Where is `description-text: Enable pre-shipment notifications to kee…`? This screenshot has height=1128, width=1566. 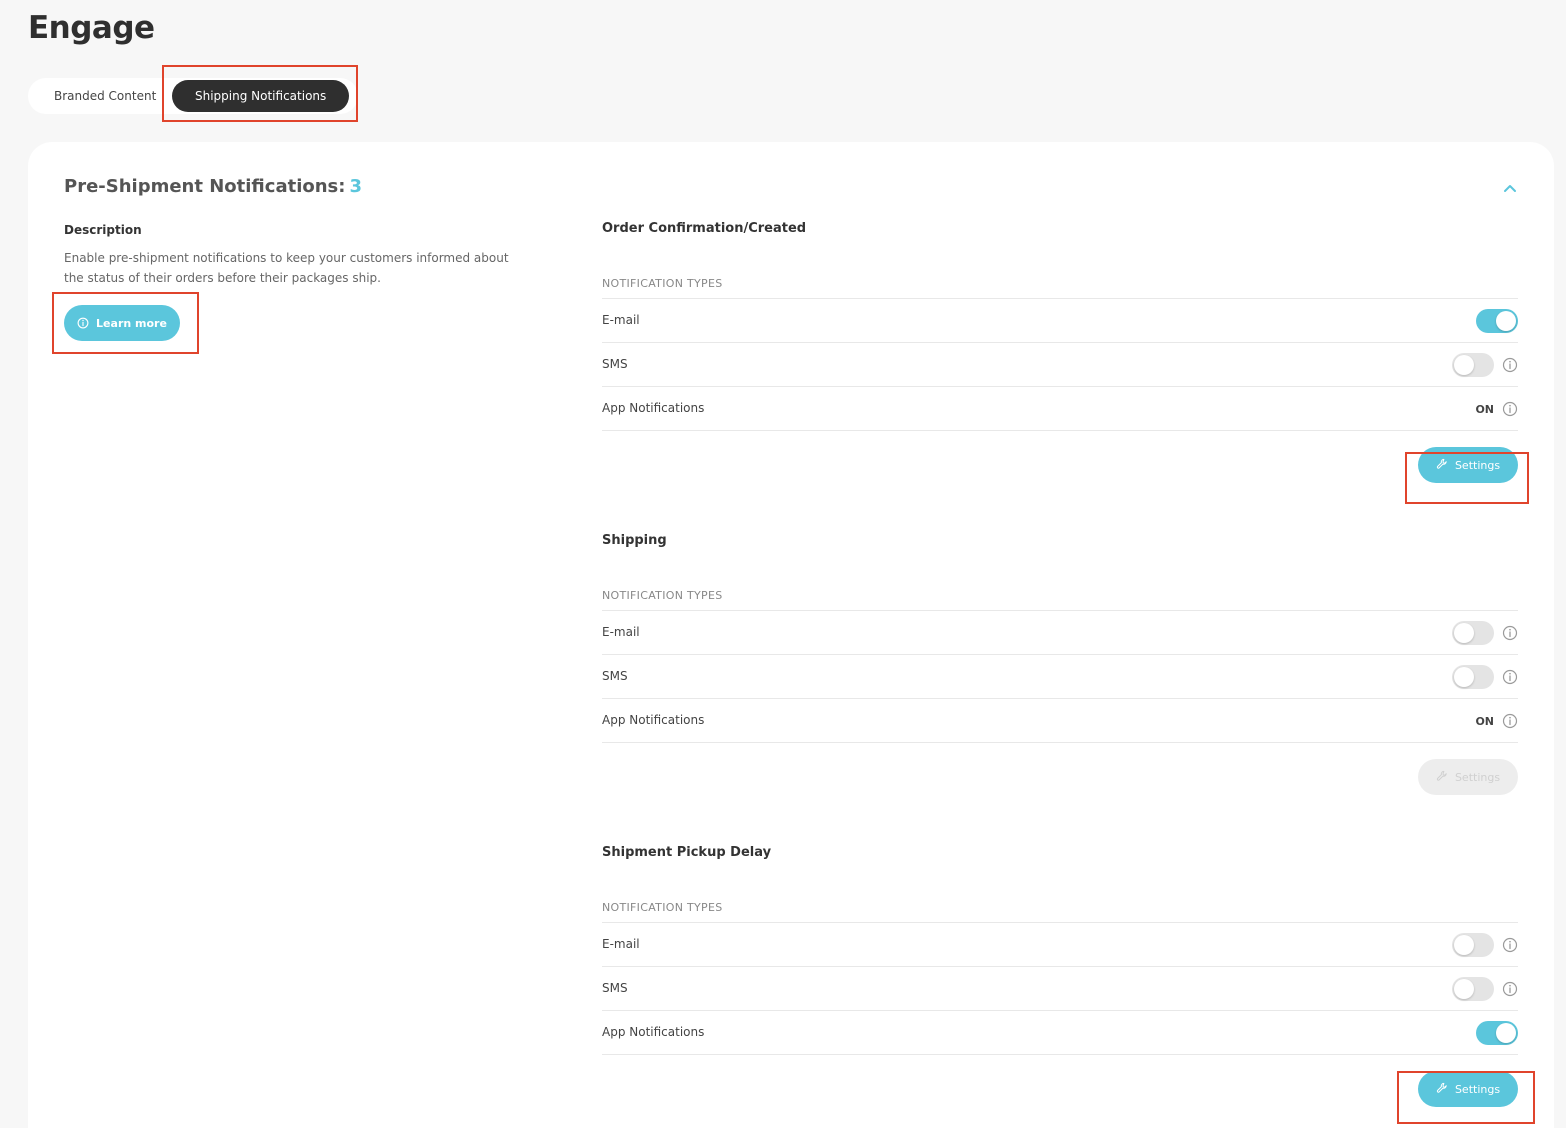
description-text: Enable pre-shipment notifications to kee… is located at coordinates (286, 268).